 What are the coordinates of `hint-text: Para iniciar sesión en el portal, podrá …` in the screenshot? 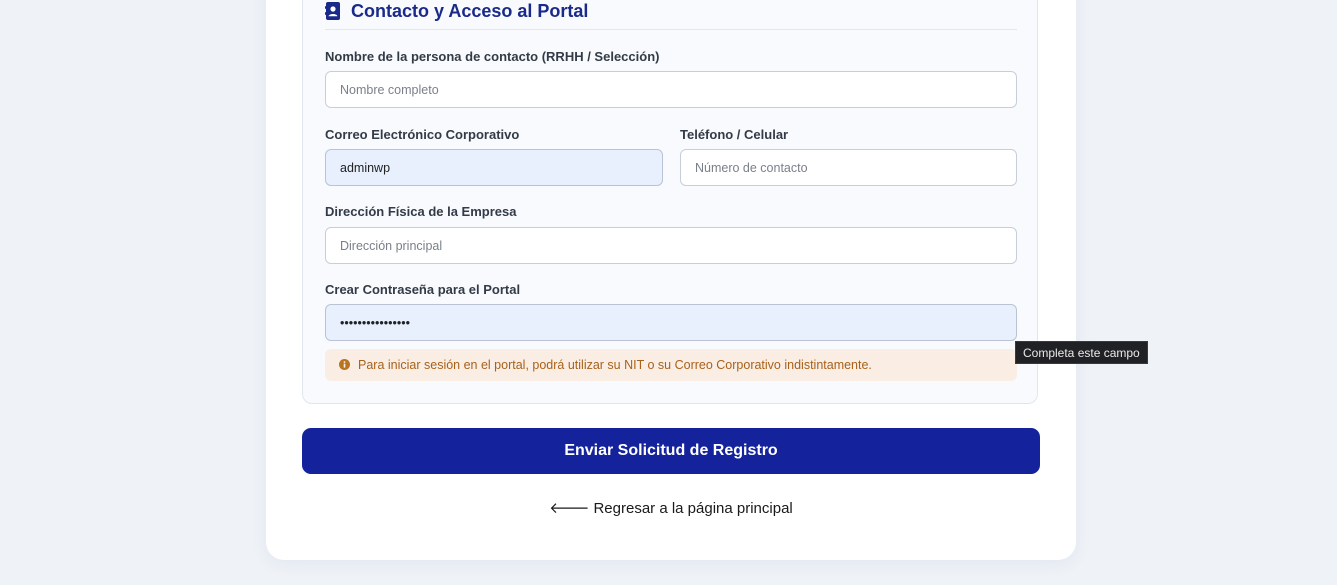 It's located at (615, 365).